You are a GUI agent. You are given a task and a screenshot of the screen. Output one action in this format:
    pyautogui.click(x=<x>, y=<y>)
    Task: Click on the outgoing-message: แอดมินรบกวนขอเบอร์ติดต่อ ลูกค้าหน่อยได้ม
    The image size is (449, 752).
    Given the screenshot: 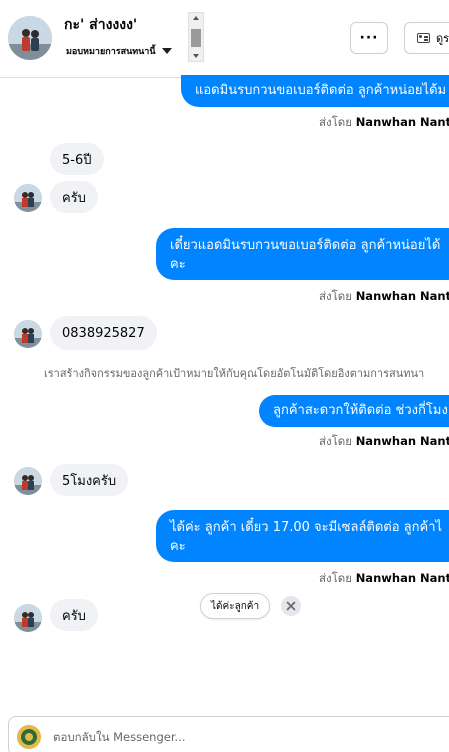 What is the action you would take?
    pyautogui.click(x=315, y=91)
    